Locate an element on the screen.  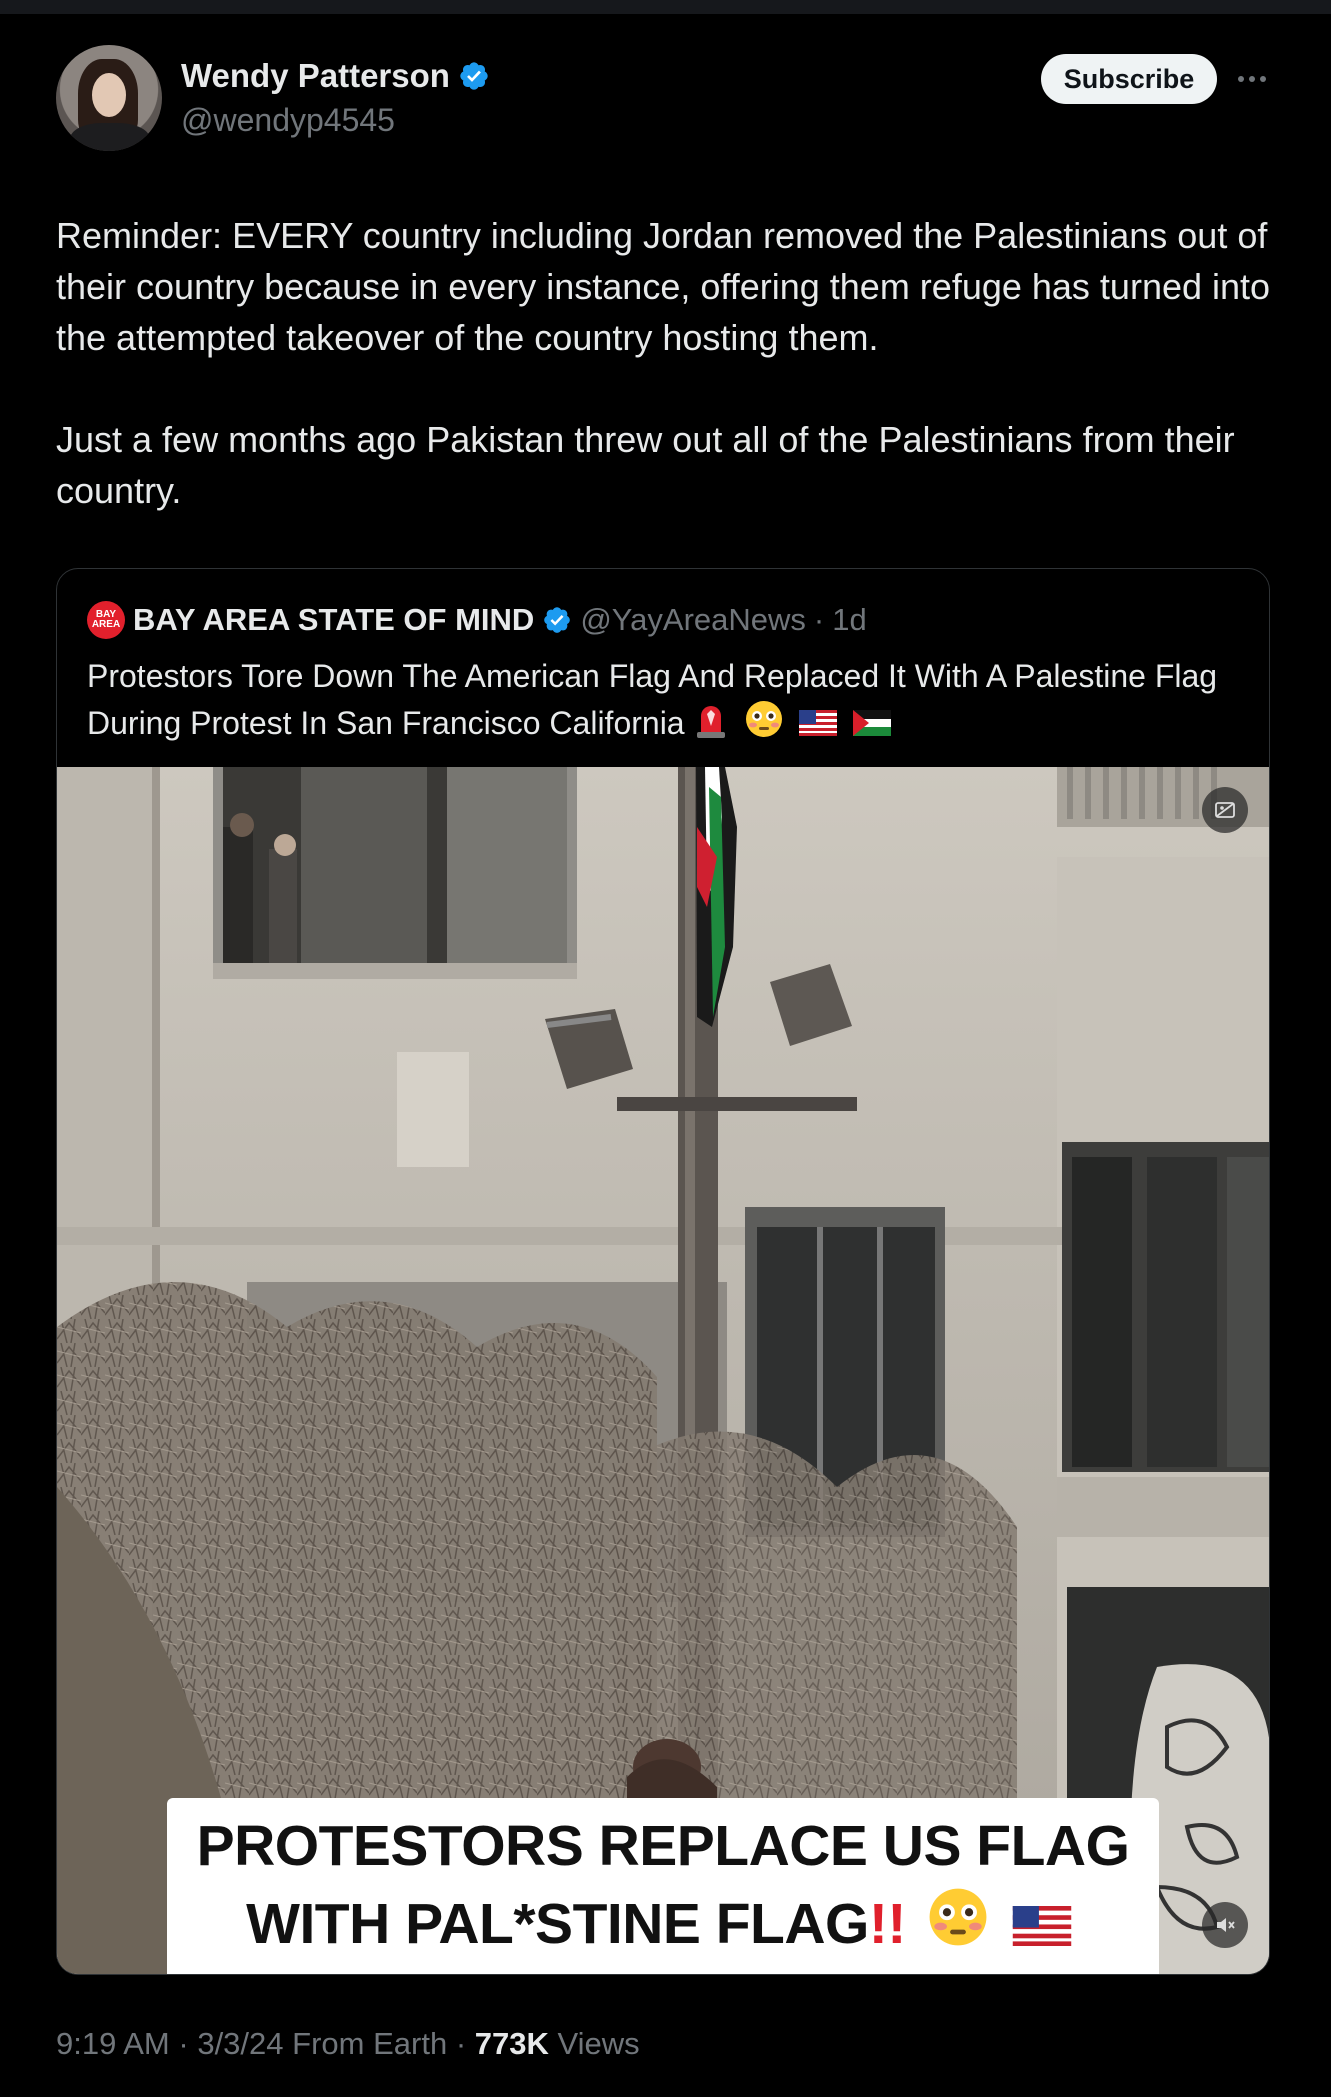
author-display-name: Wendy Patterson is located at coordinates (315, 76).